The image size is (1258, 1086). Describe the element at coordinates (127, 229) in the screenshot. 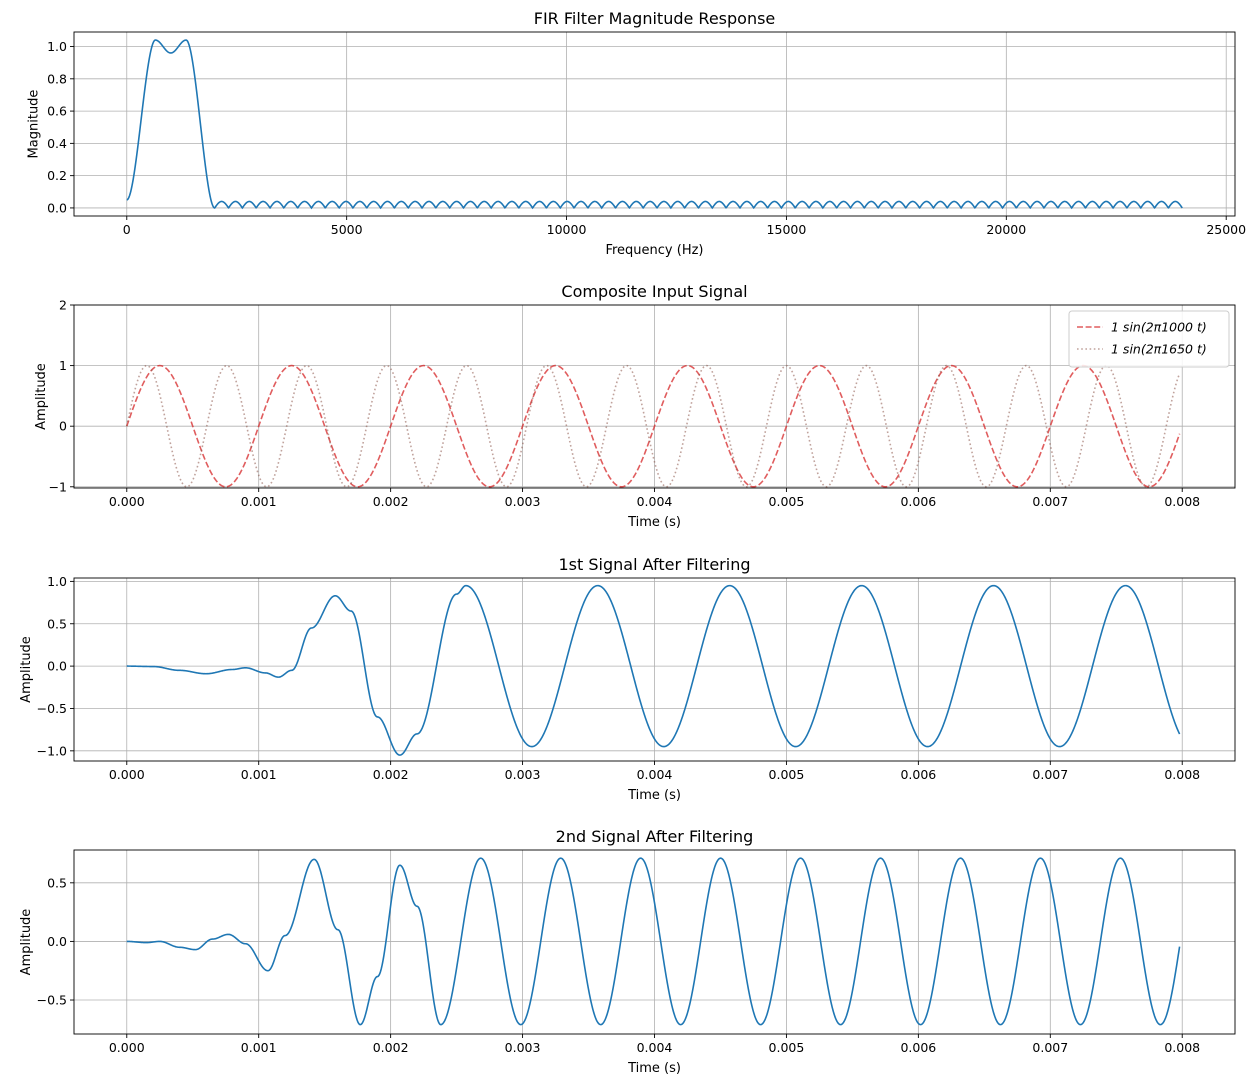

I see `x-tick-label: 0` at that location.